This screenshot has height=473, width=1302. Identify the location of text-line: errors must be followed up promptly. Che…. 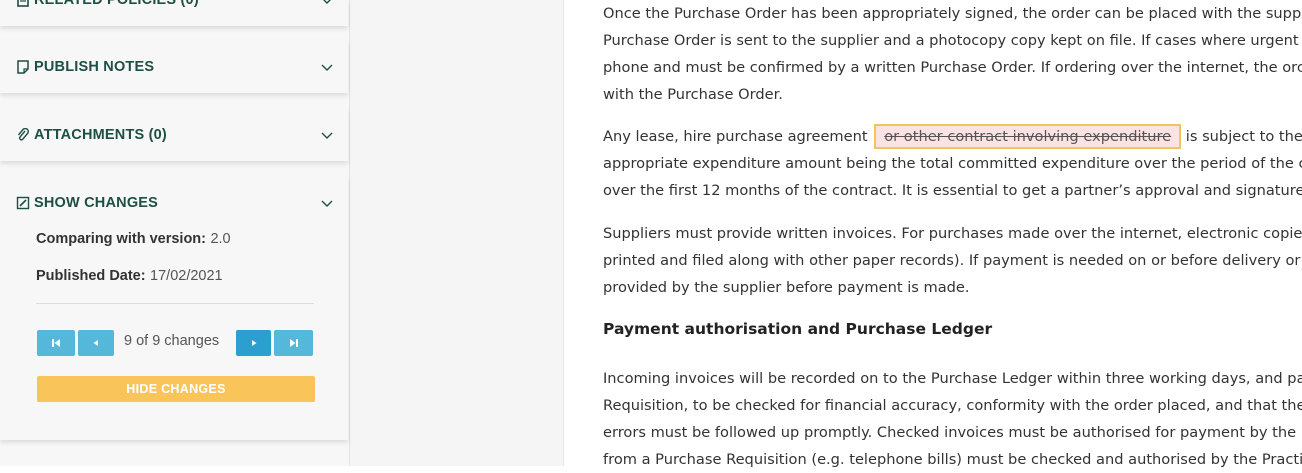
(952, 432).